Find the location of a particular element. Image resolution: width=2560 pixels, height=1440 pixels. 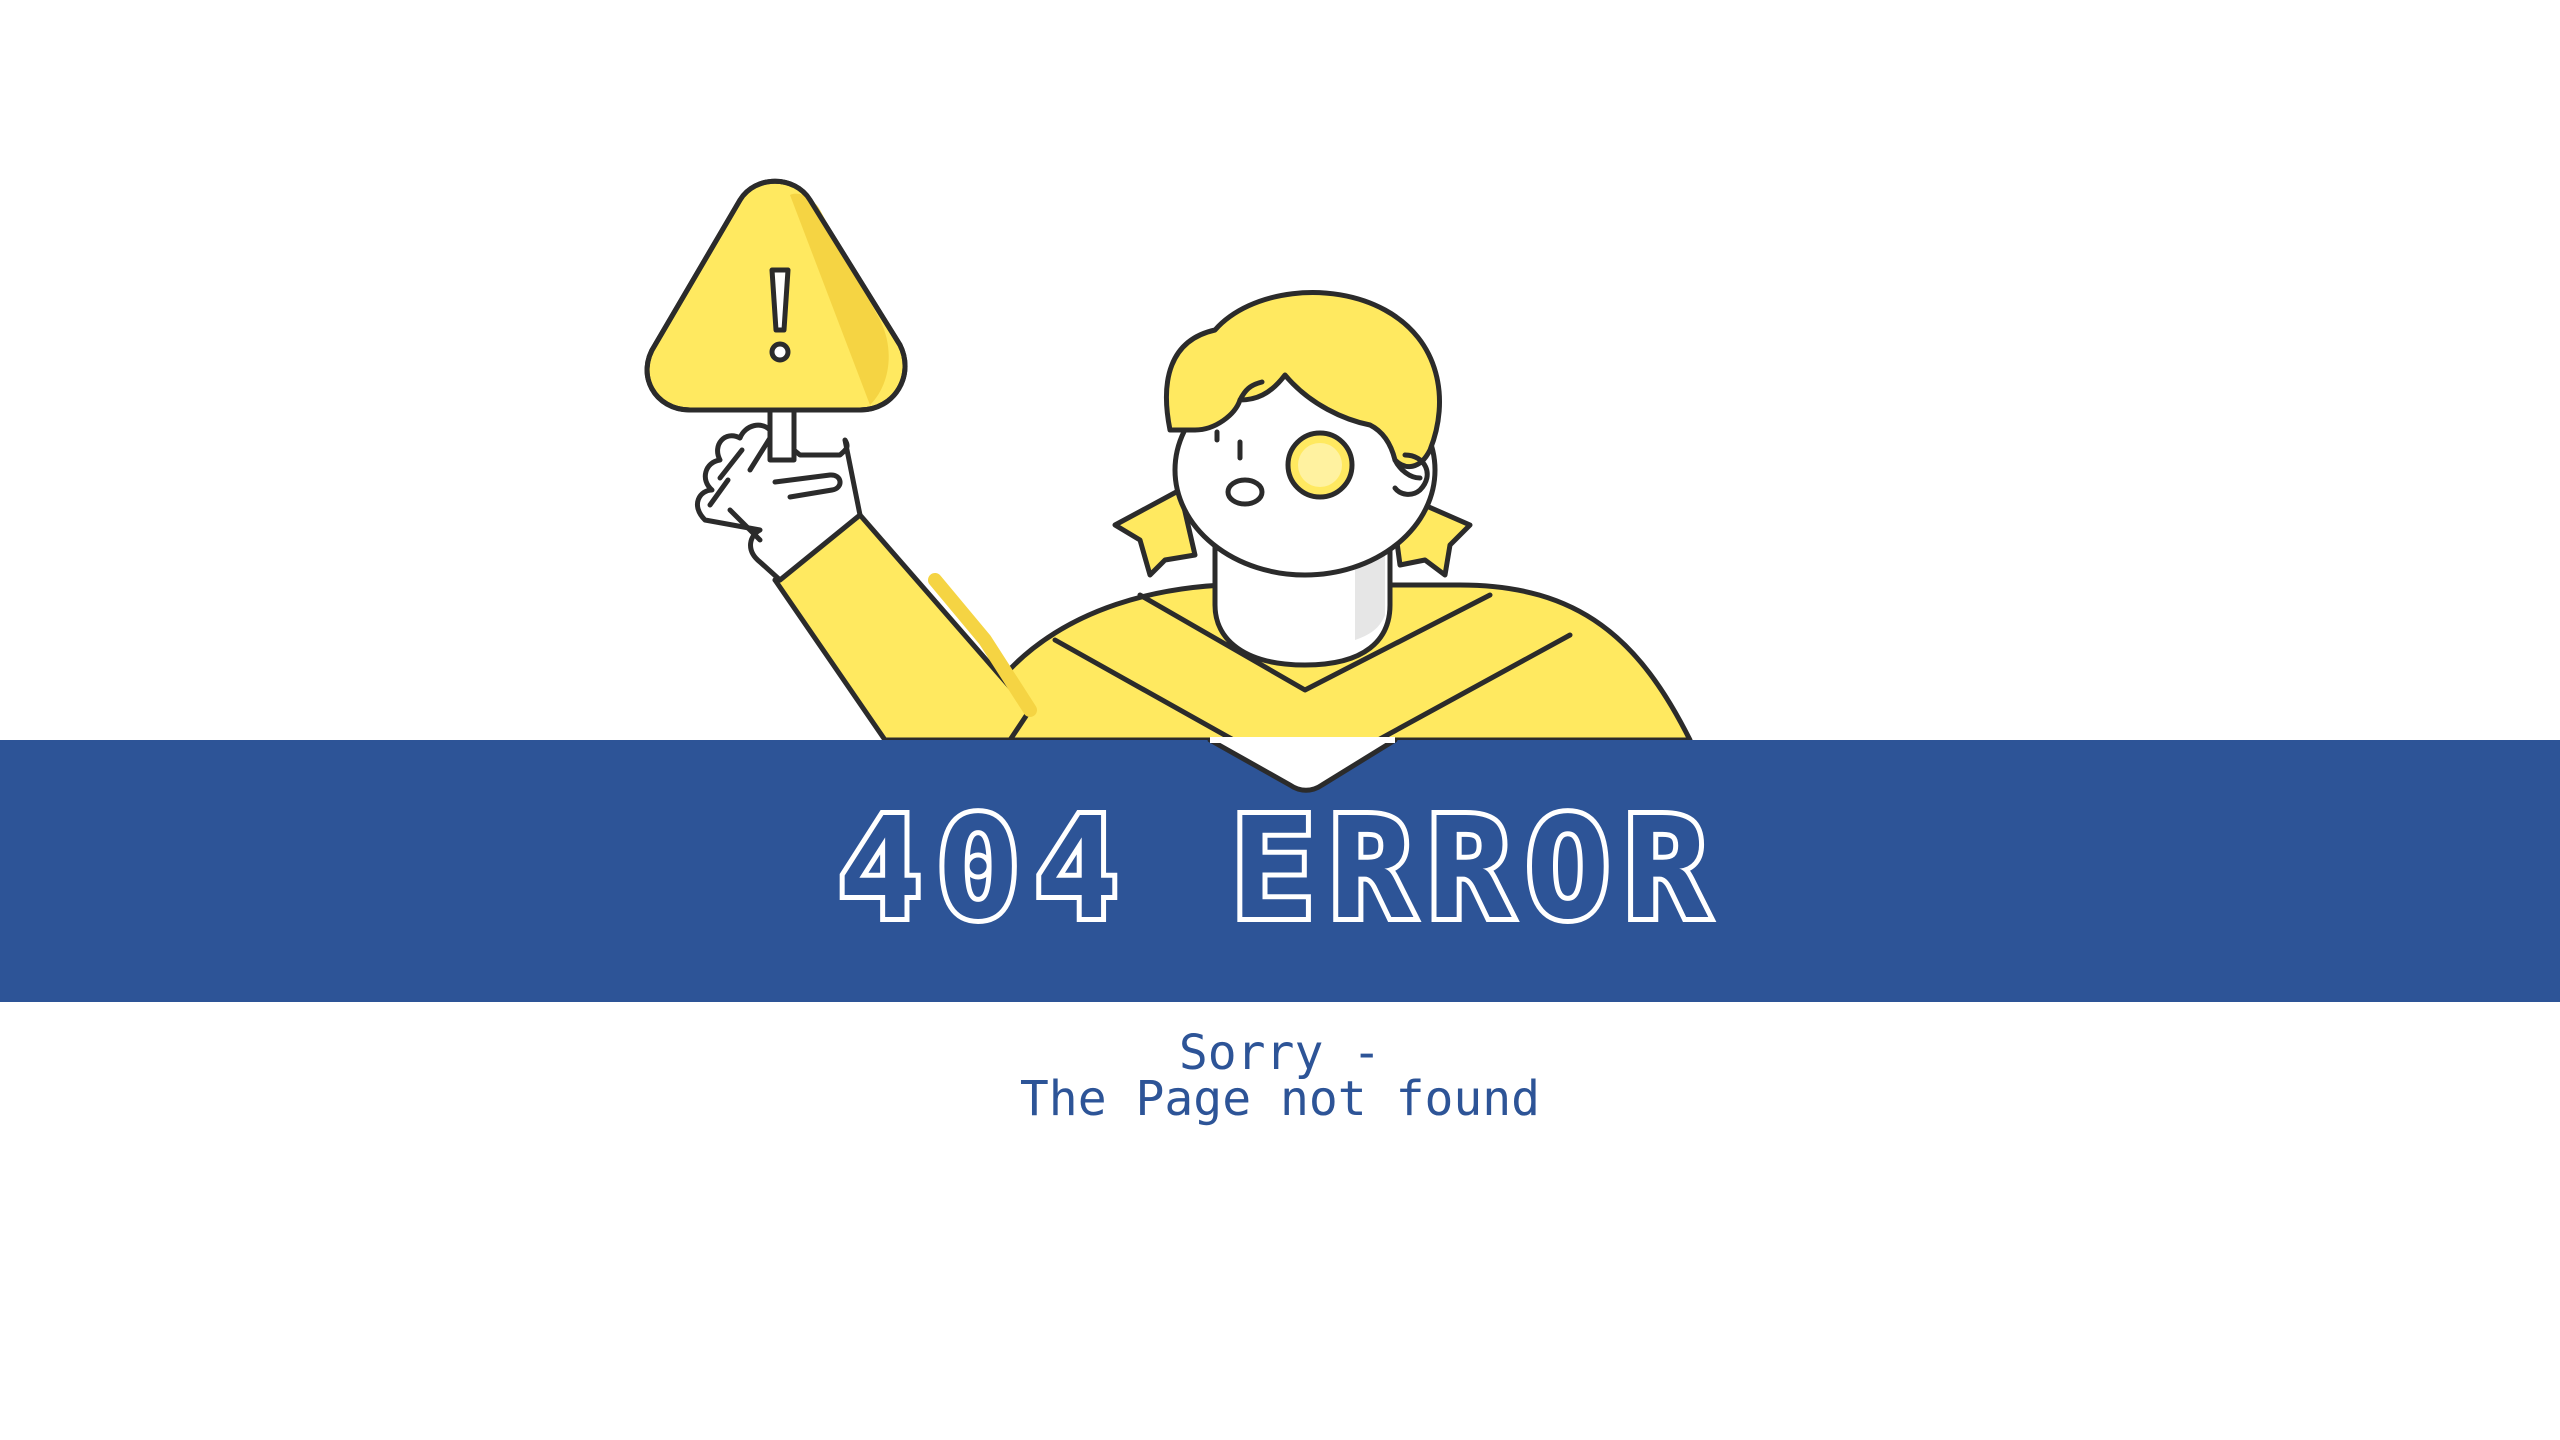

mouth is located at coordinates (1245, 492).